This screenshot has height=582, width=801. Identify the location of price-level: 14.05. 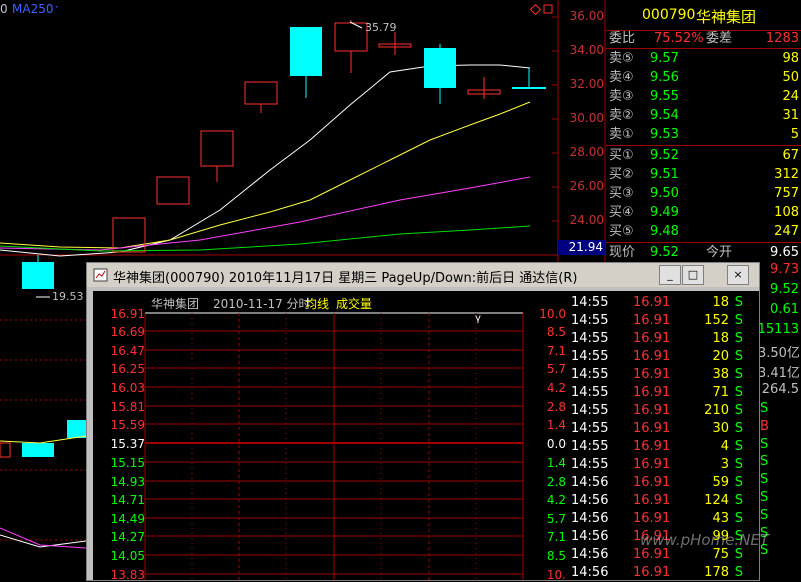
(127, 556).